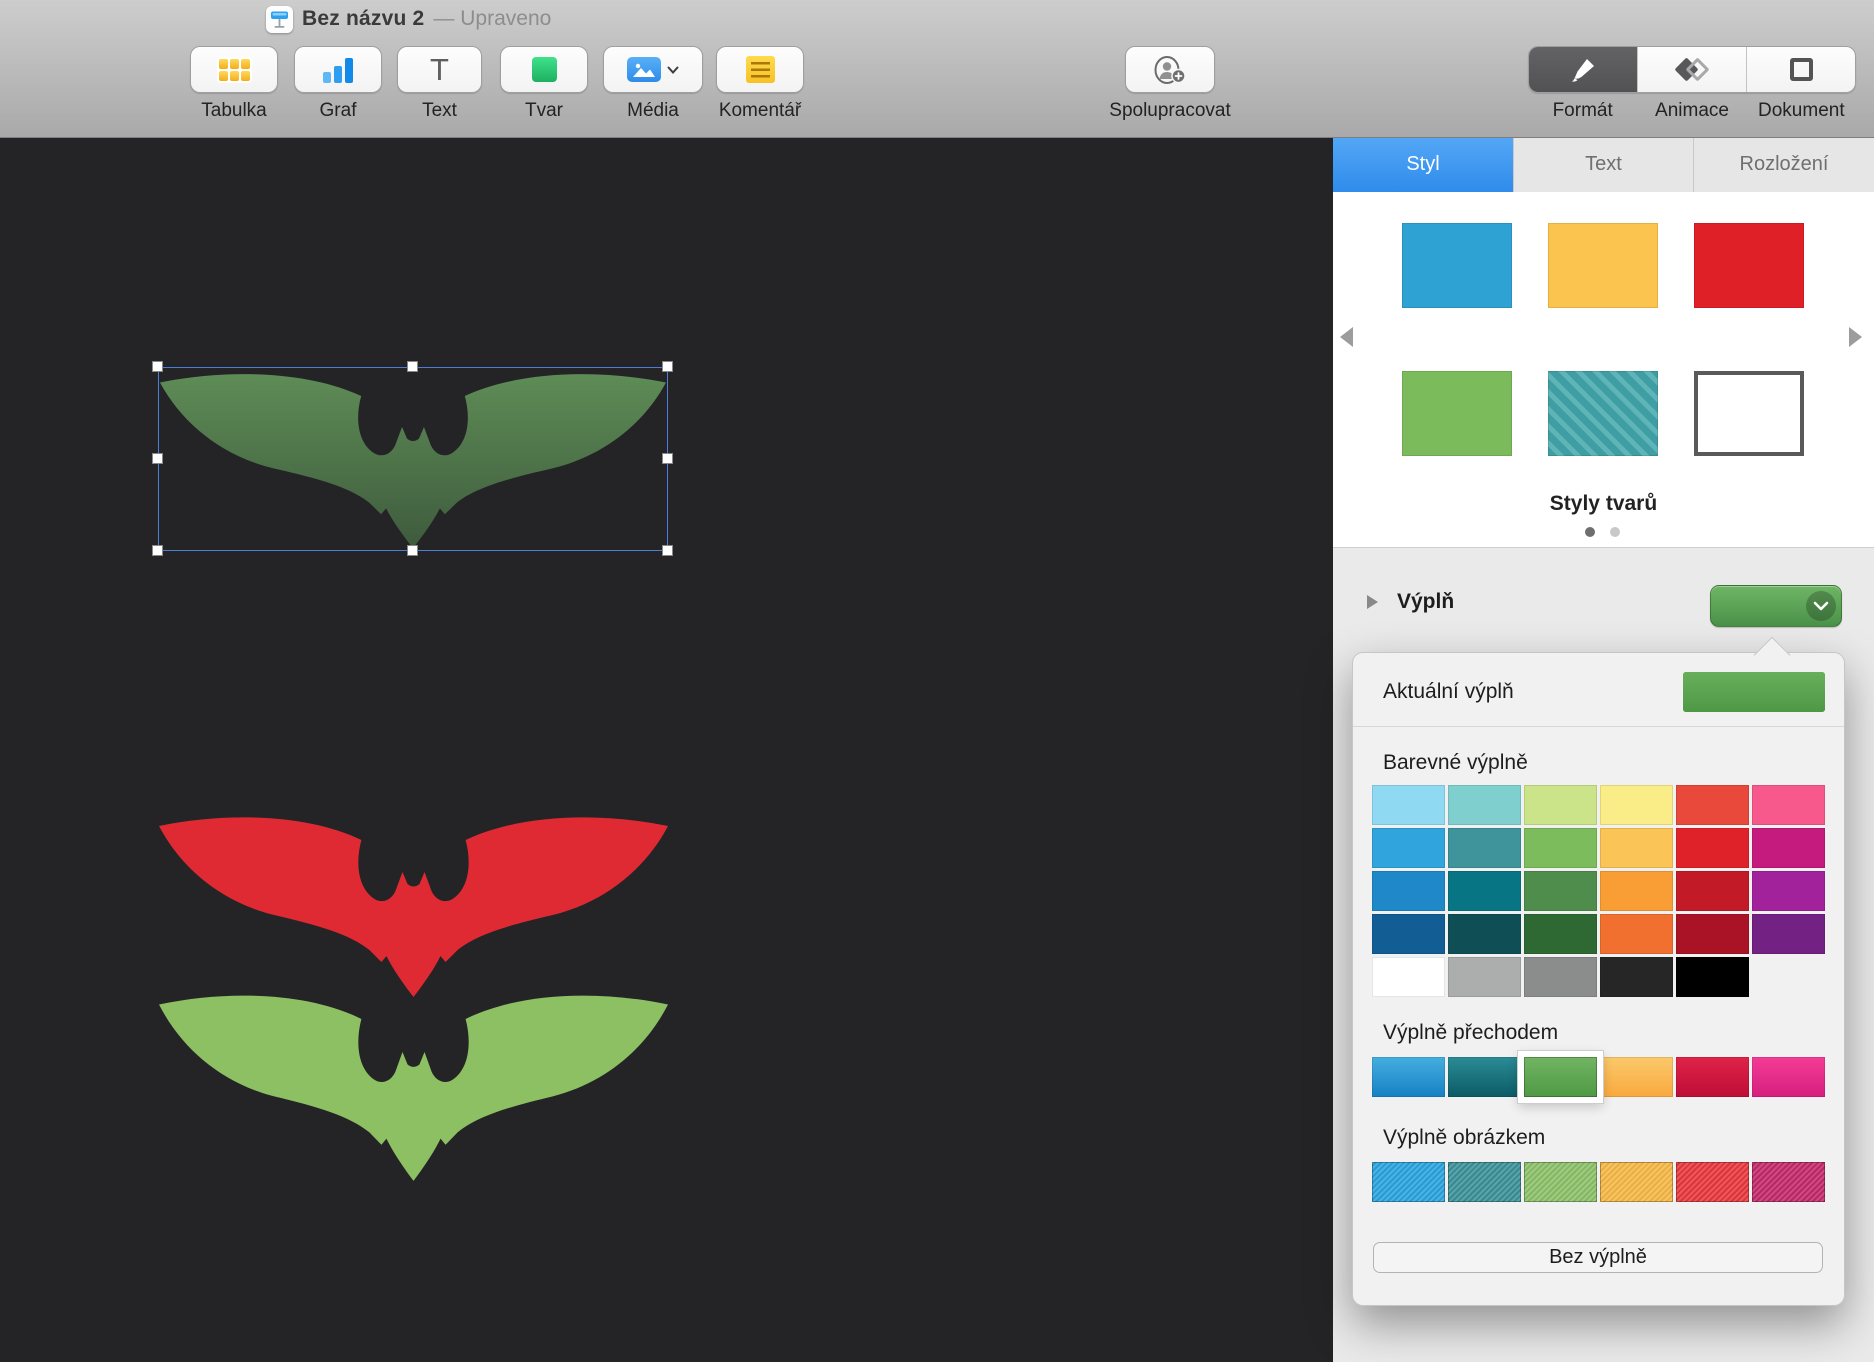 The width and height of the screenshot is (1874, 1362). I want to click on tab-text: Text, so click(1604, 164).